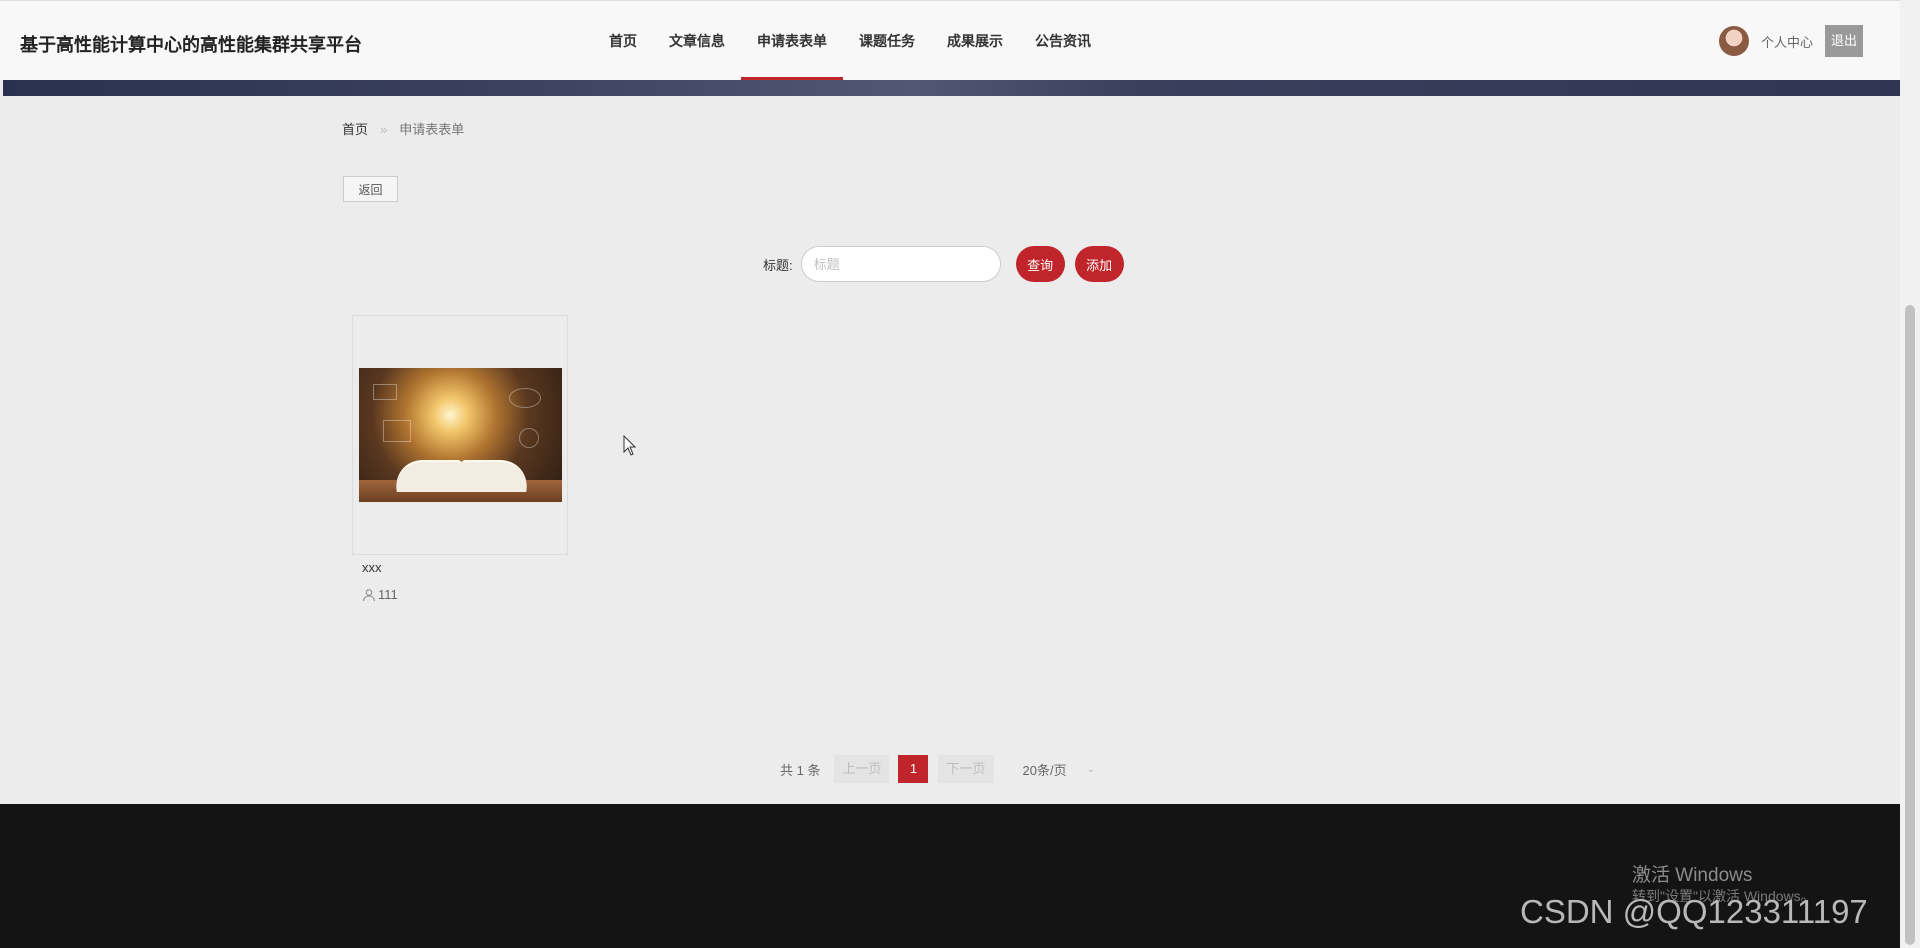 The height and width of the screenshot is (948, 1920). What do you see at coordinates (1910, 625) in the screenshot?
I see `scrollbar-thumb` at bounding box center [1910, 625].